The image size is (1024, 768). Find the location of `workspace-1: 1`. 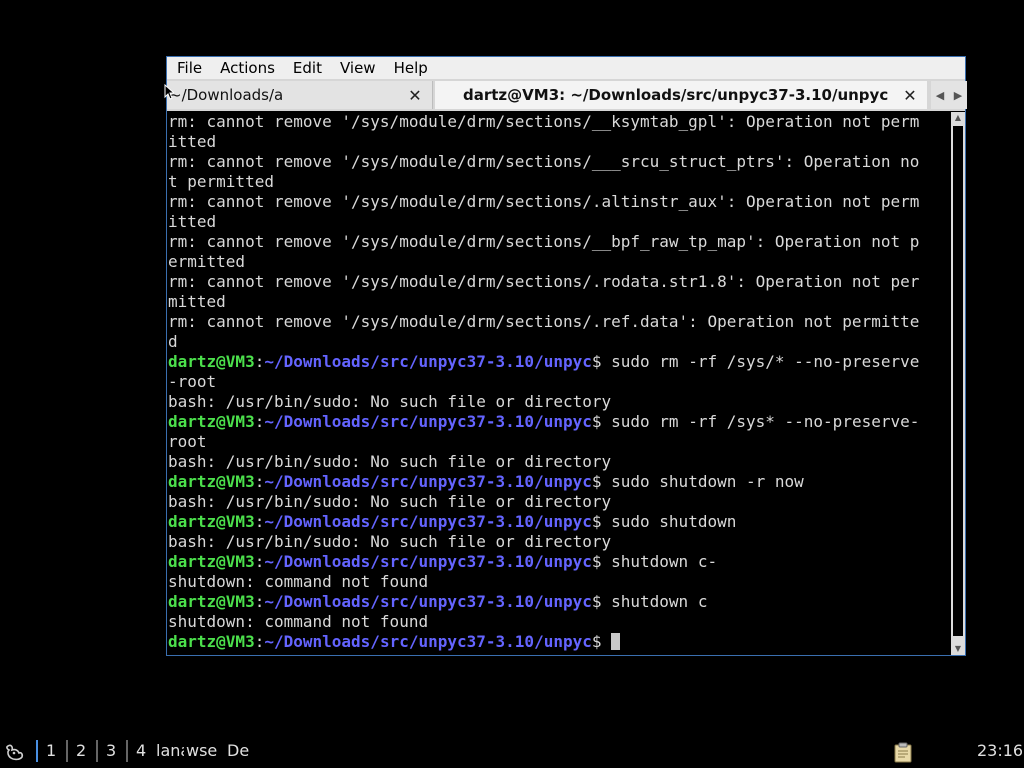

workspace-1: 1 is located at coordinates (46, 751).